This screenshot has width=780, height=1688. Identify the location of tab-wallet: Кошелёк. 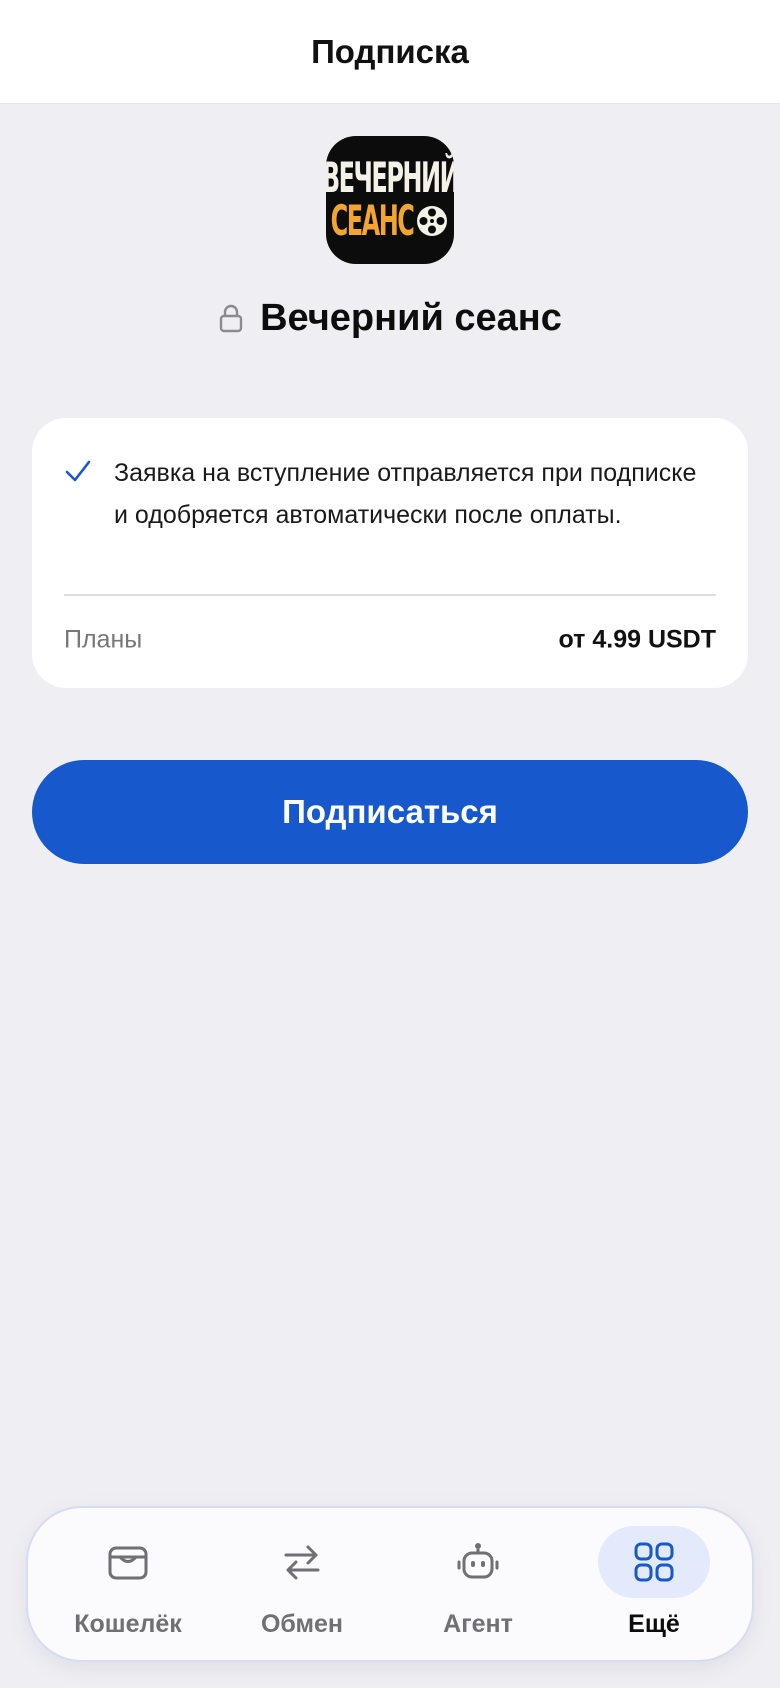
(128, 1586).